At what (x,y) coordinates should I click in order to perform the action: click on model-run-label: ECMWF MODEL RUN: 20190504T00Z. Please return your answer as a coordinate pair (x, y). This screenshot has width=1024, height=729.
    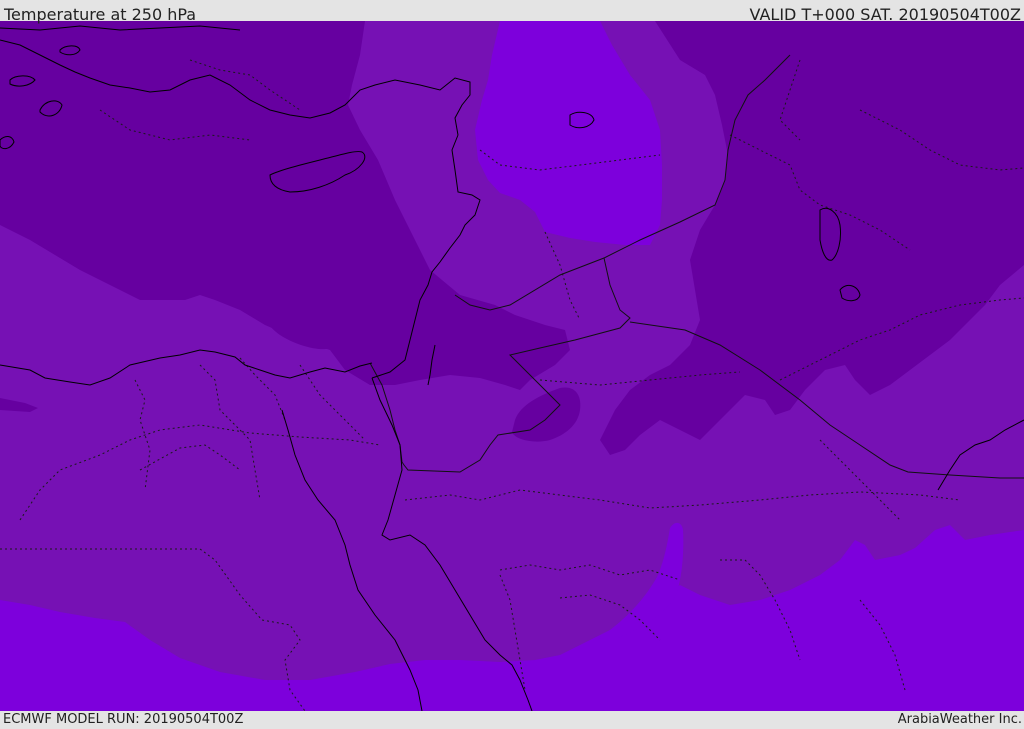
    Looking at the image, I should click on (123, 719).